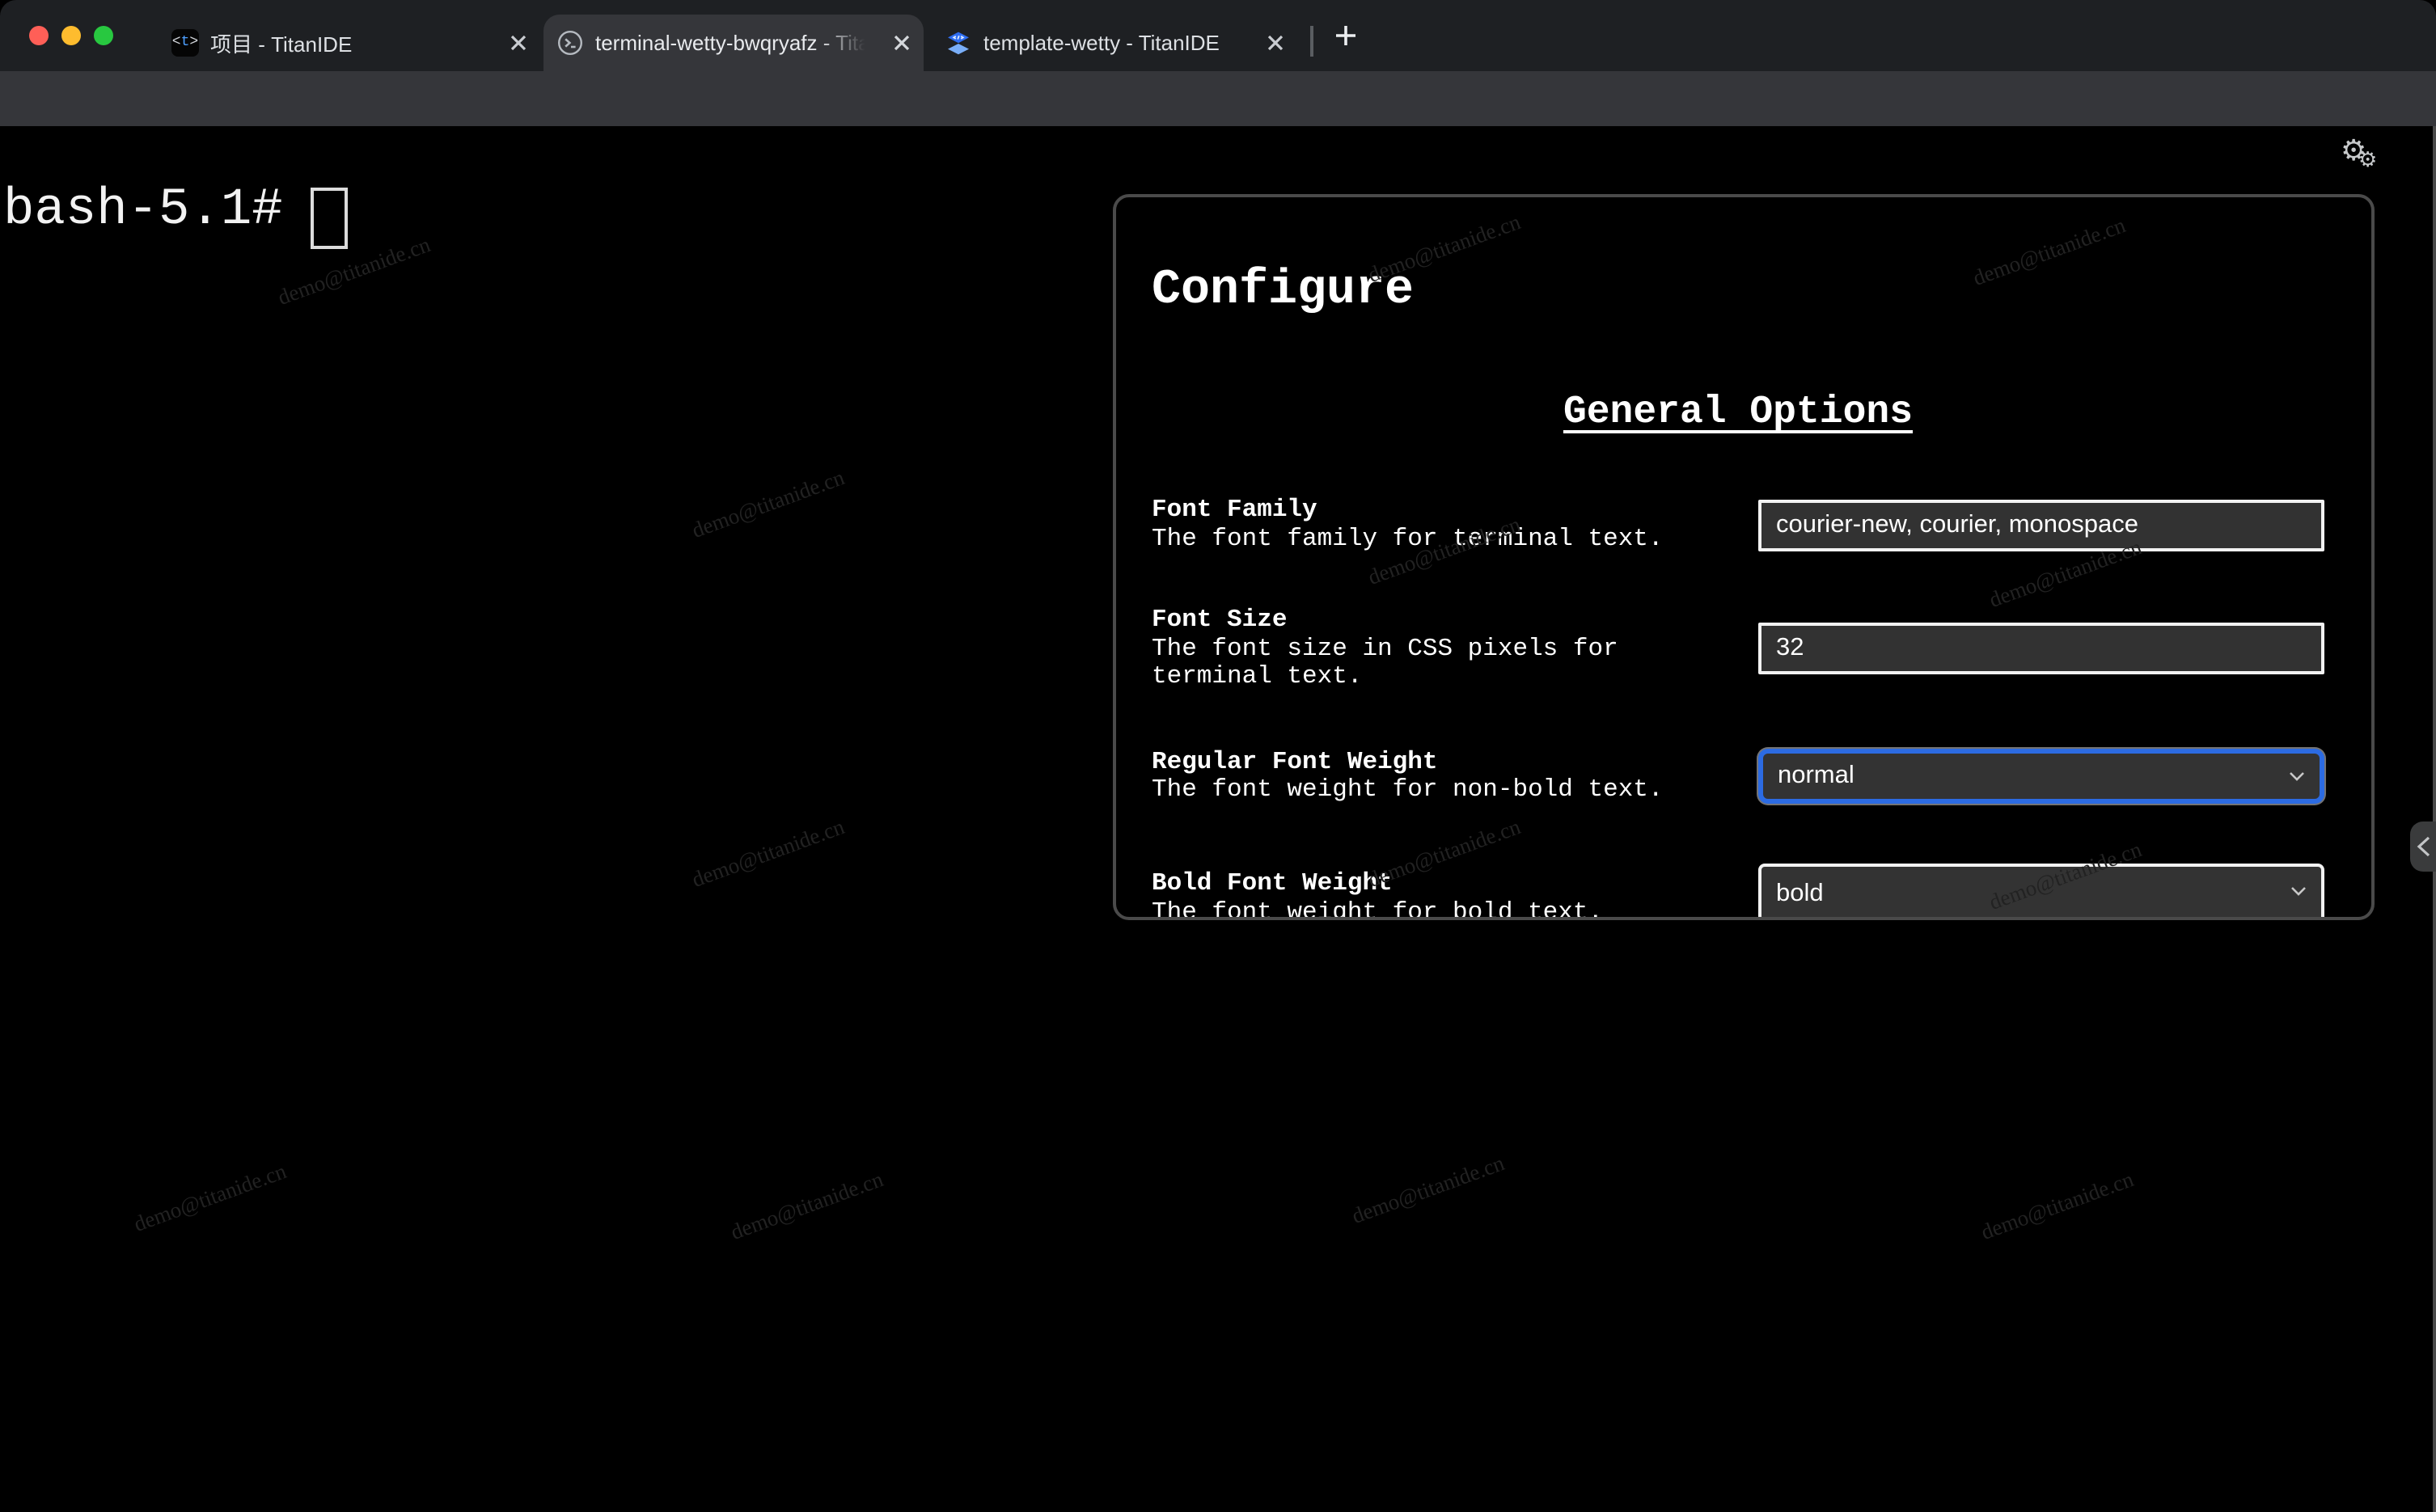 This screenshot has height=1512, width=2436. I want to click on new-tab-button, so click(1345, 35).